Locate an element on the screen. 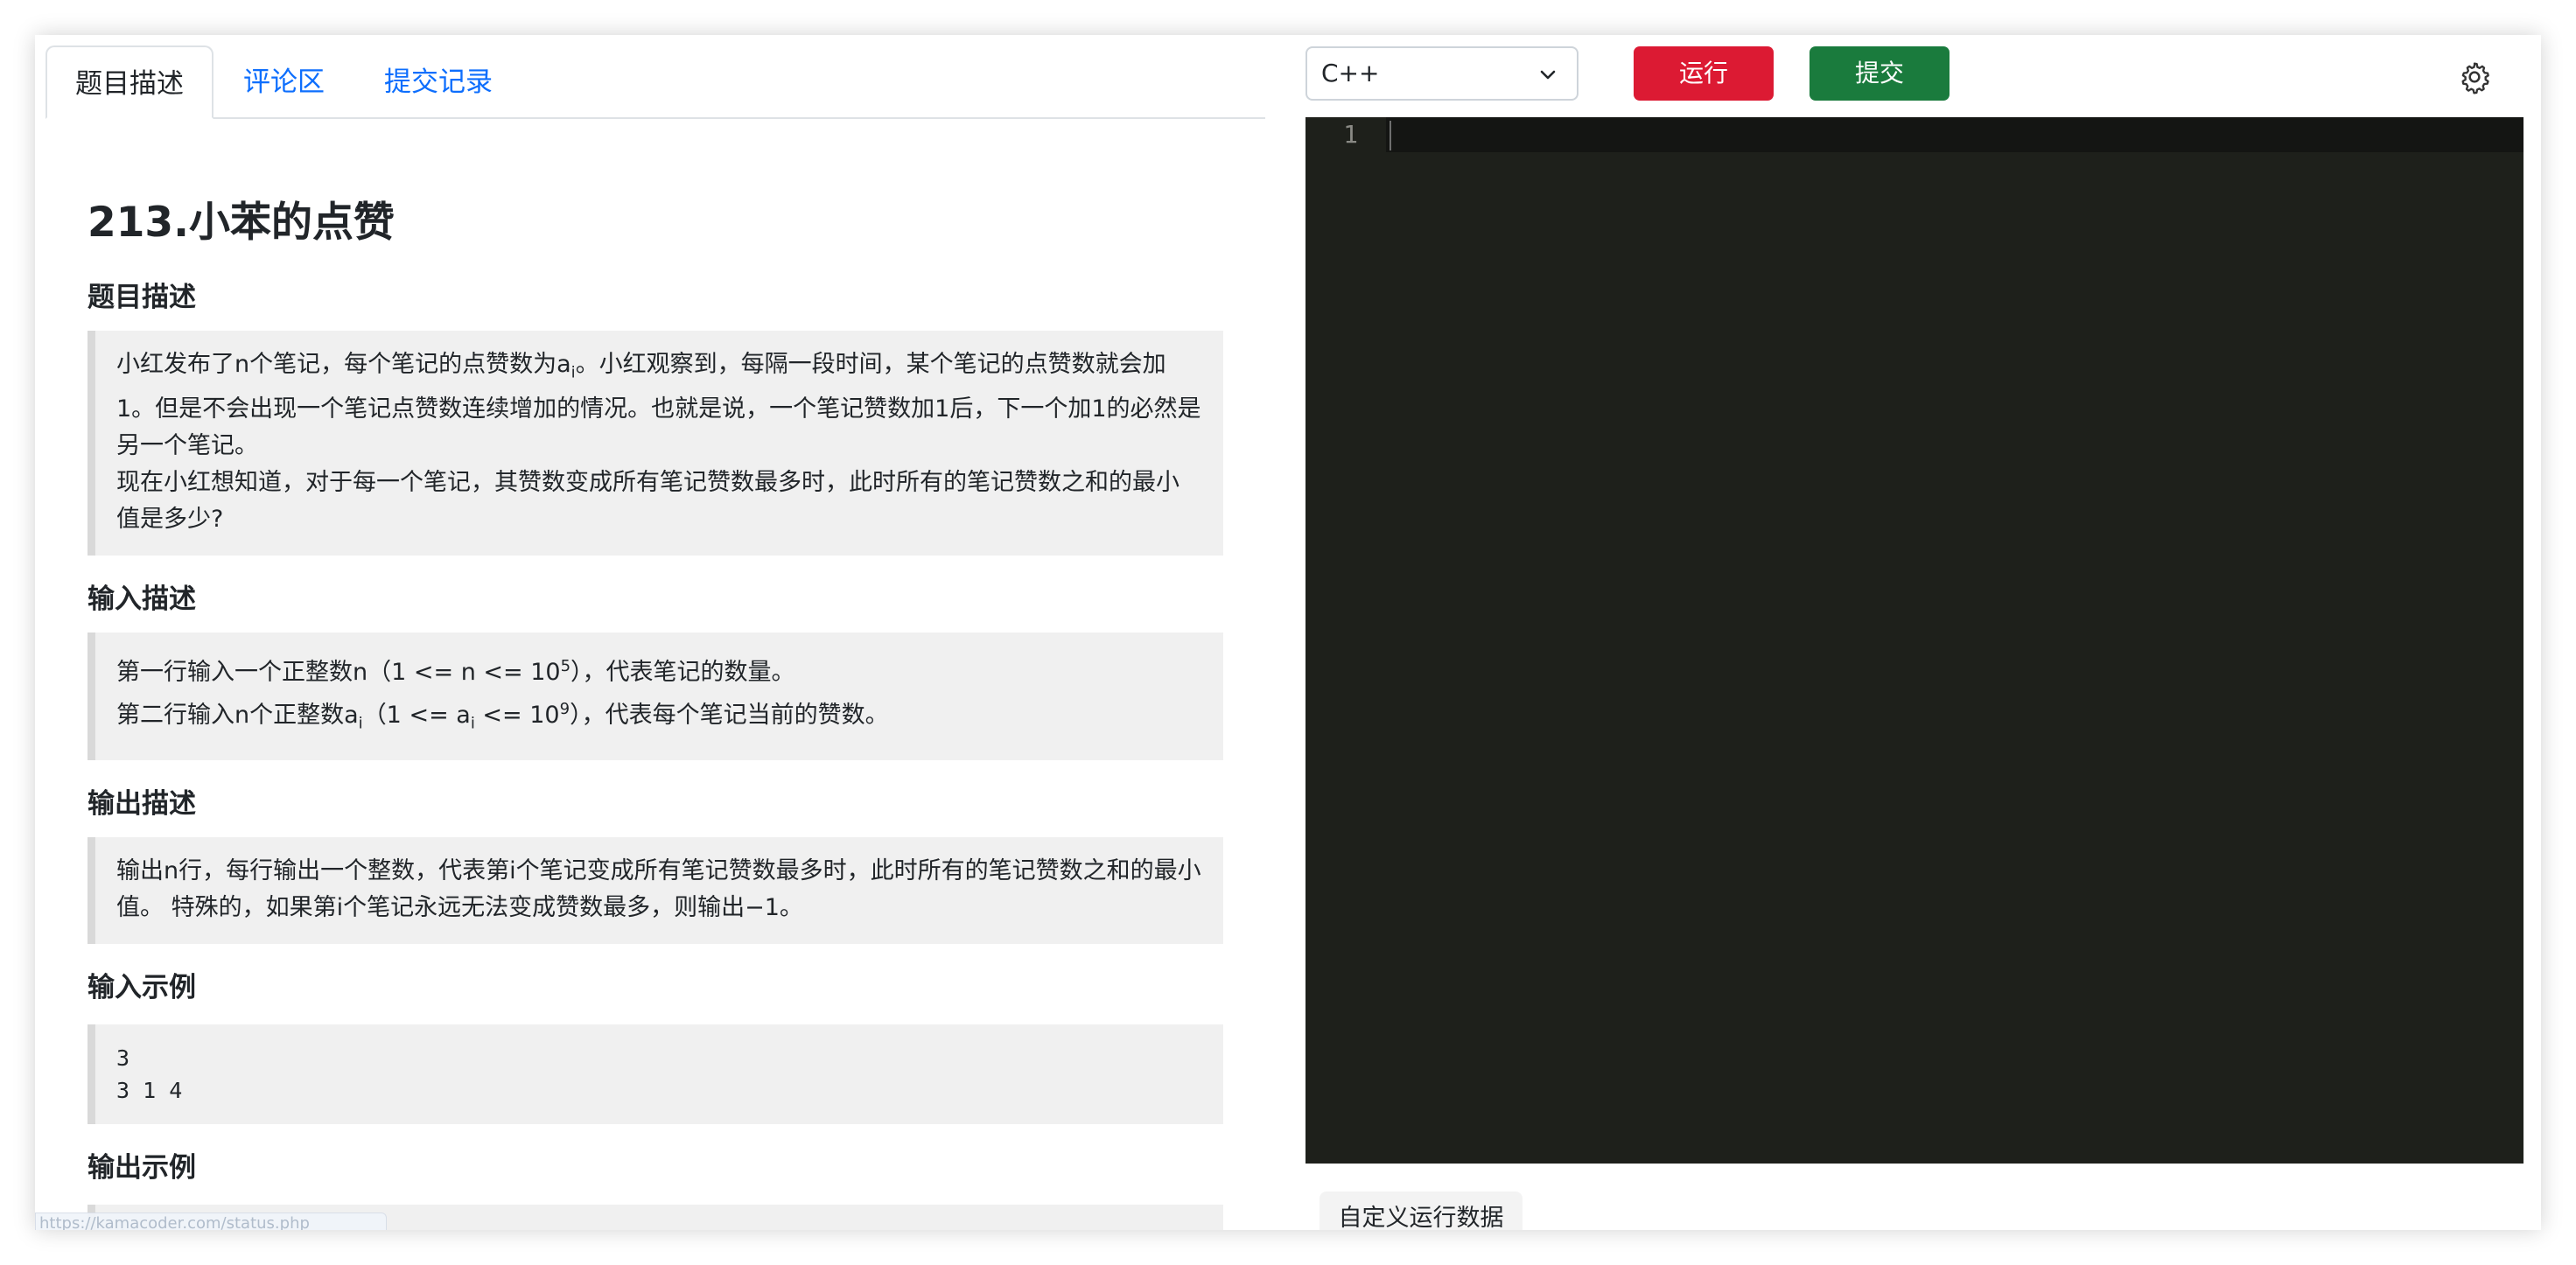 The width and height of the screenshot is (2576, 1265). tab-problem-description: 题目描述 is located at coordinates (130, 82).